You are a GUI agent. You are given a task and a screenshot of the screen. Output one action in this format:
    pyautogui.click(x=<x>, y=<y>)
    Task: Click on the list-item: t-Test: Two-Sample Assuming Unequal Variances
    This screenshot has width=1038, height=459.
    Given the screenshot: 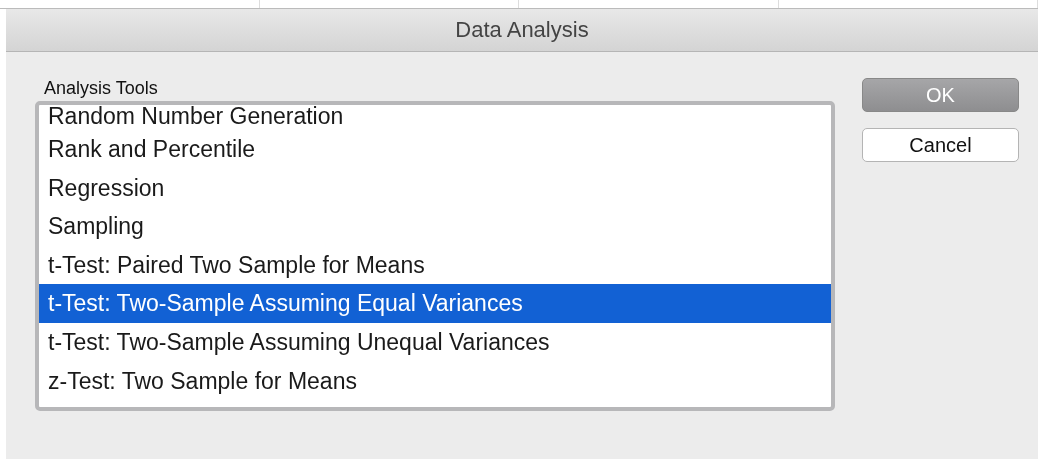 What is the action you would take?
    pyautogui.click(x=435, y=342)
    